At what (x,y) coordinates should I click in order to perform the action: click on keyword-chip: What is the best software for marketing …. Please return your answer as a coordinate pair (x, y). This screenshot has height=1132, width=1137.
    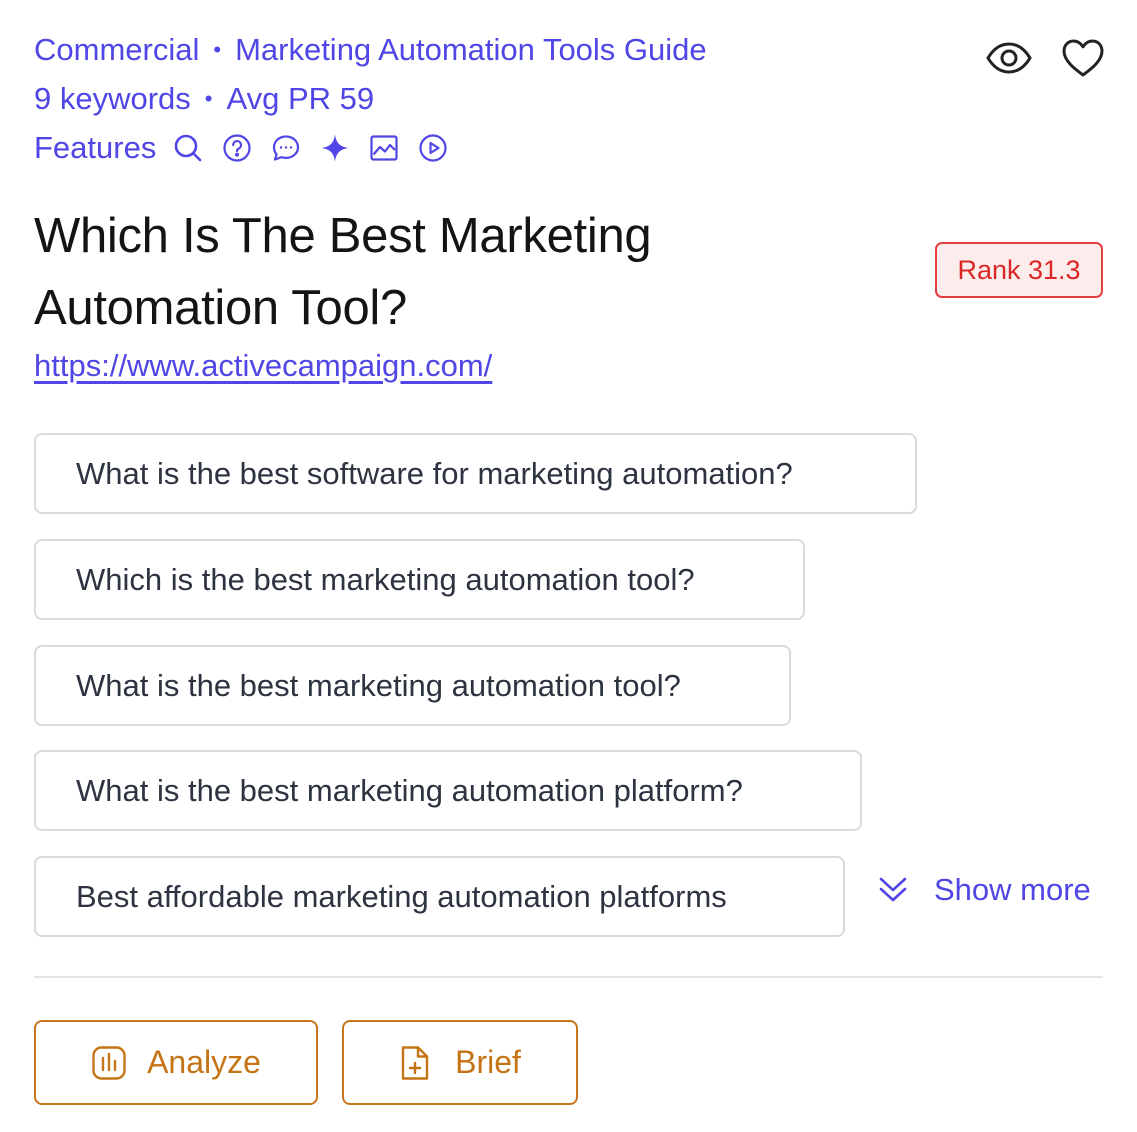
    Looking at the image, I should click on (475, 473).